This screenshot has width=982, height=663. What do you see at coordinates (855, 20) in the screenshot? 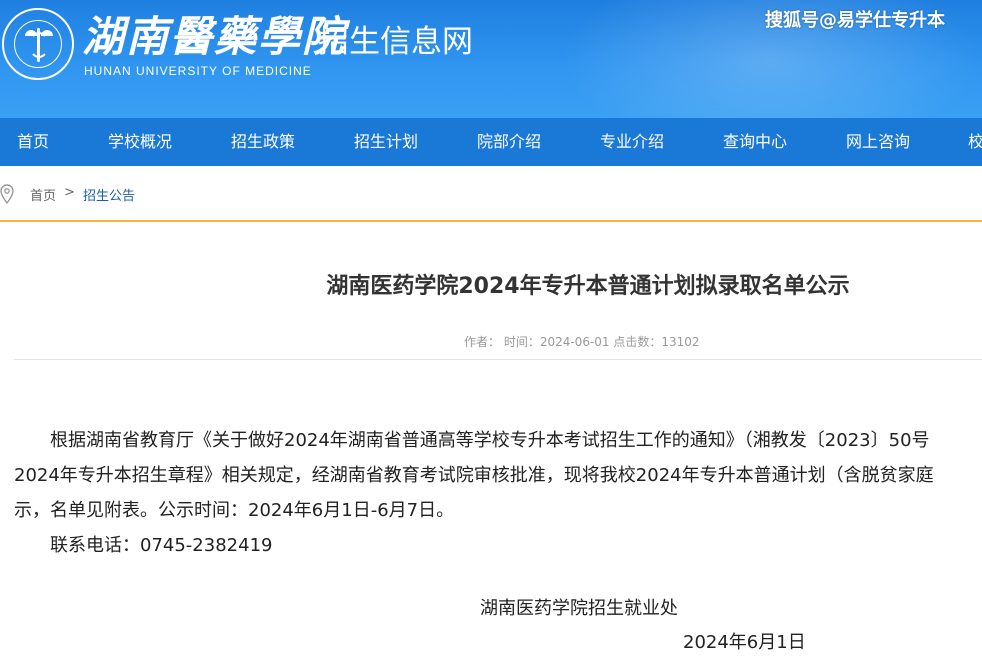
I see `watermark: 搜狐号@易学仕专升本` at bounding box center [855, 20].